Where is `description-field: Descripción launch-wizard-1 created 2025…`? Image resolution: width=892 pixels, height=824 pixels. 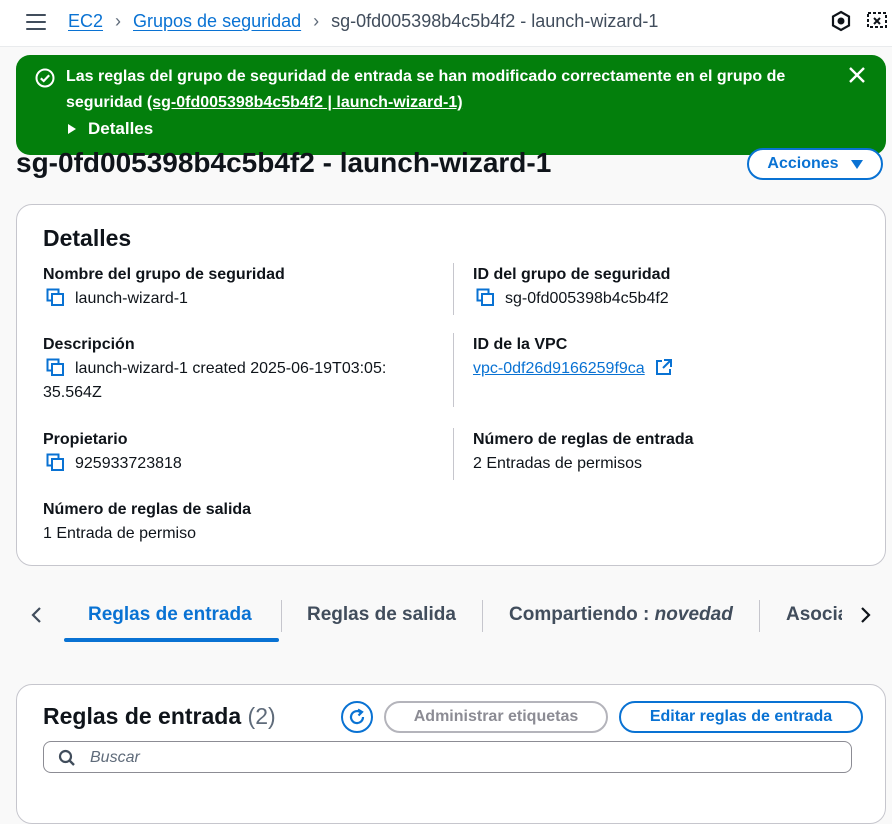 description-field: Descripción launch-wizard-1 created 2025… is located at coordinates (243, 369).